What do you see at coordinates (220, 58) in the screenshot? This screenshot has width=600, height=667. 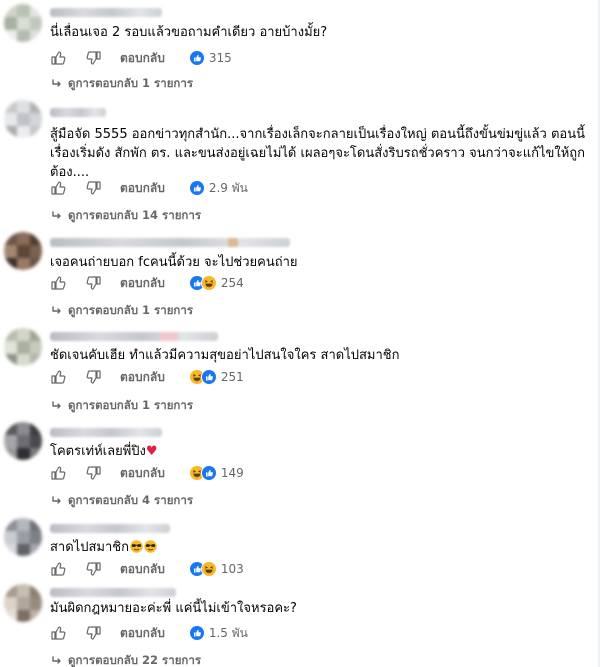 I see `reaction-count: 315` at bounding box center [220, 58].